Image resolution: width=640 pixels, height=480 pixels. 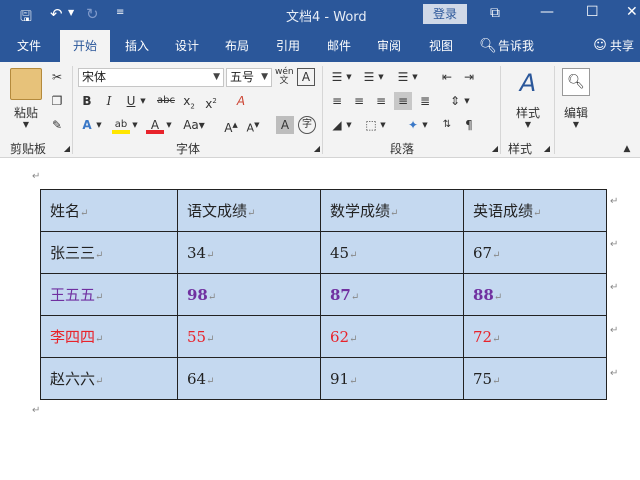 What do you see at coordinates (528, 83) in the screenshot?
I see `styles-icon: A` at bounding box center [528, 83].